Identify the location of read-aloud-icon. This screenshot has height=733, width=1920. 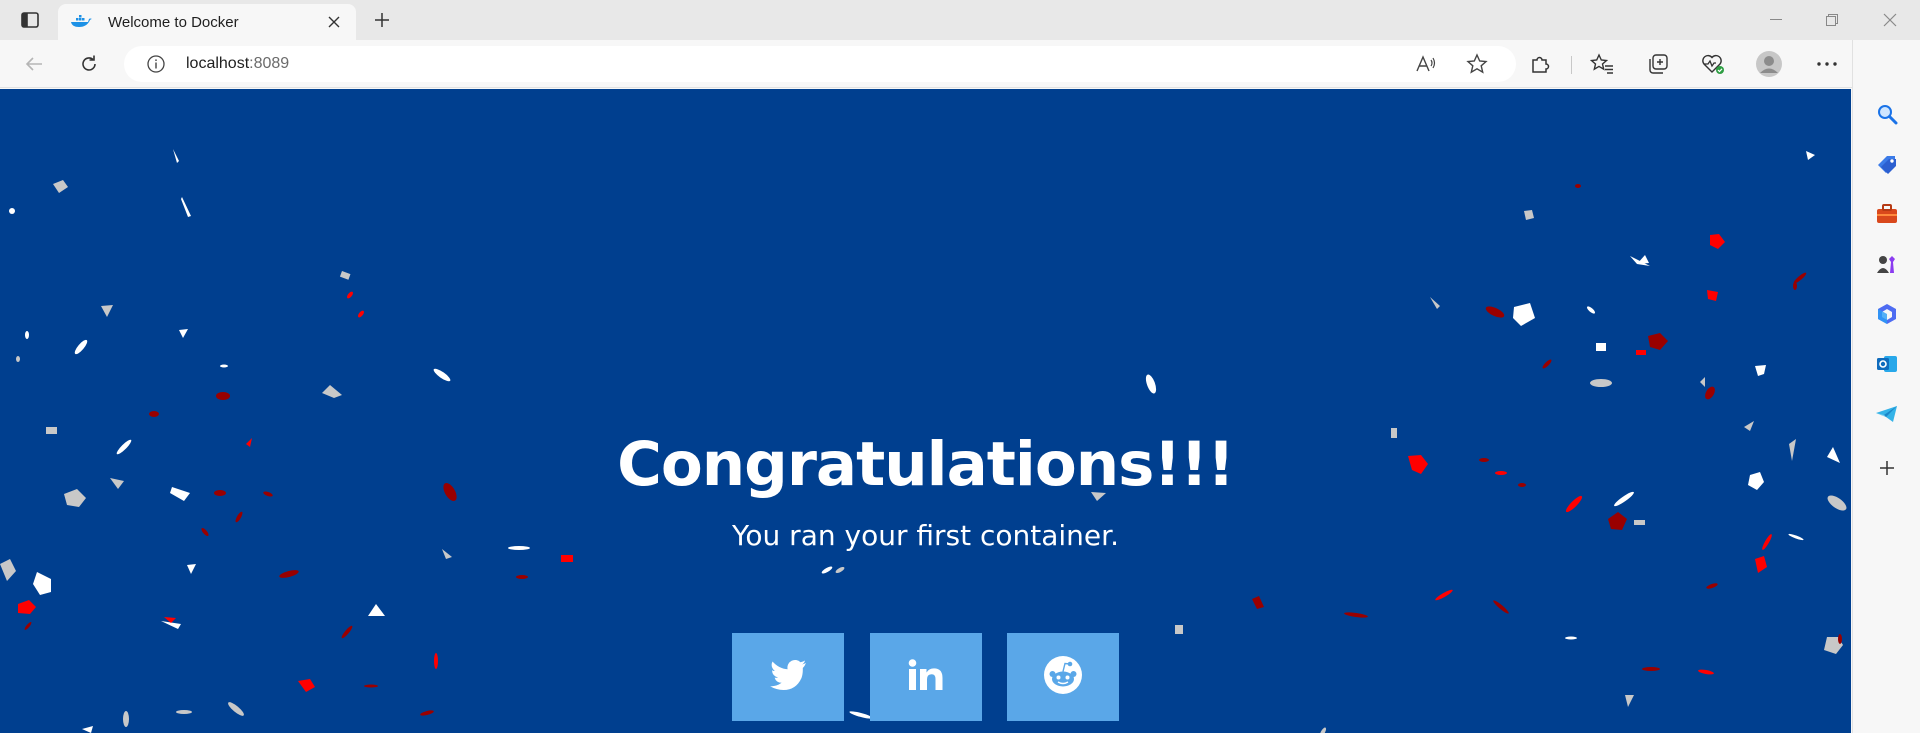
(1426, 64).